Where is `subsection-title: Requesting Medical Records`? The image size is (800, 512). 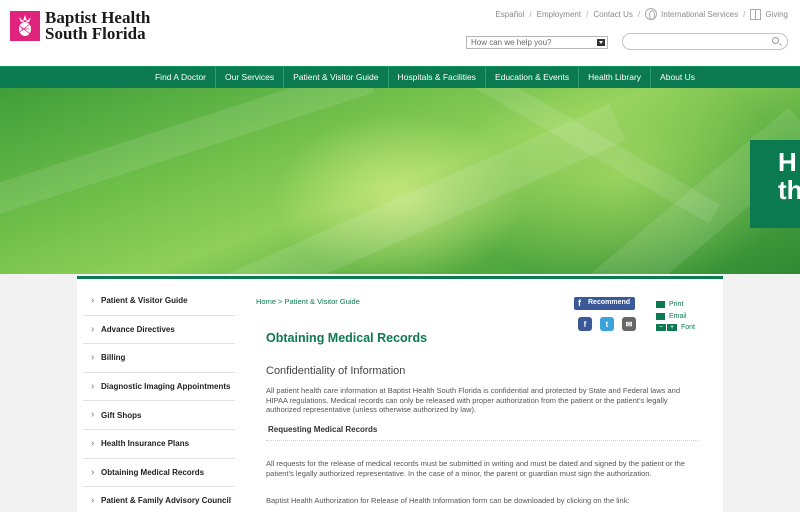 subsection-title: Requesting Medical Records is located at coordinates (323, 429).